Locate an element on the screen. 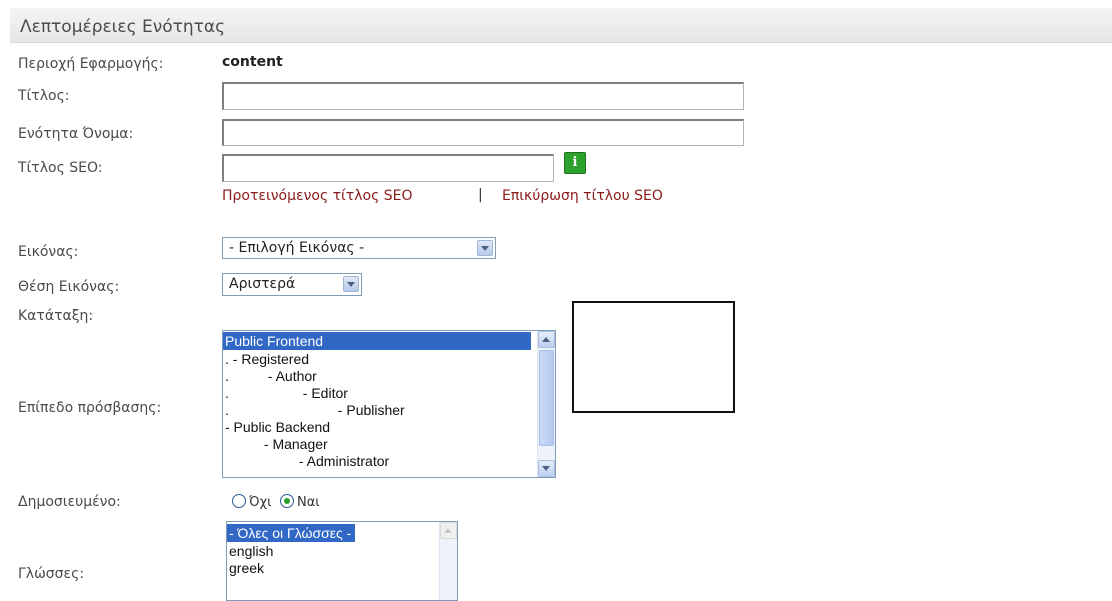 The image size is (1112, 601). section-title: Λεπτομέρειες Ενότητας is located at coordinates (123, 27).